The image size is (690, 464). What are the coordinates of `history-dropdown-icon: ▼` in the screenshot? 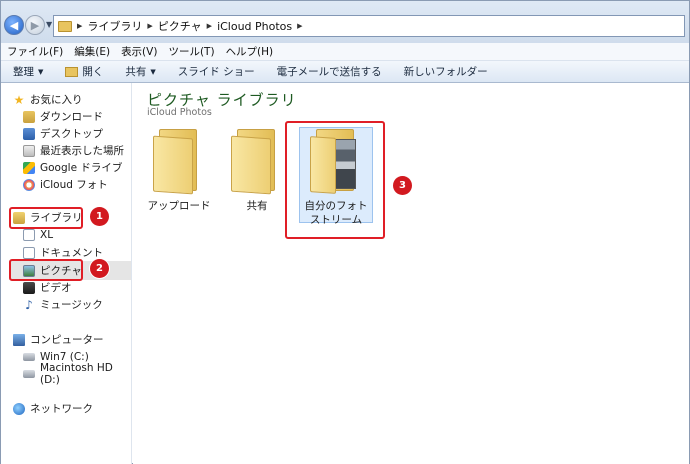 It's located at (49, 24).